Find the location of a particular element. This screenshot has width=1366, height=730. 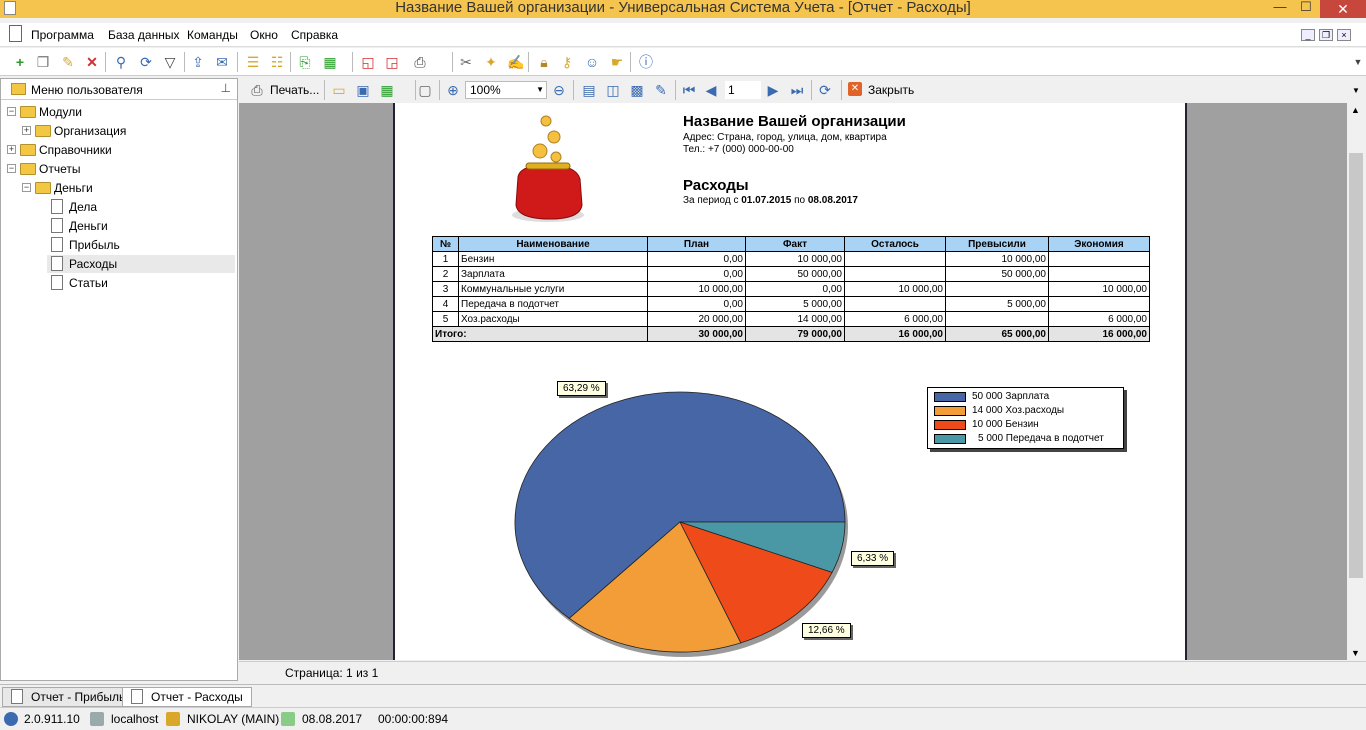

mdi-minimize-icon: _ is located at coordinates (1308, 35).